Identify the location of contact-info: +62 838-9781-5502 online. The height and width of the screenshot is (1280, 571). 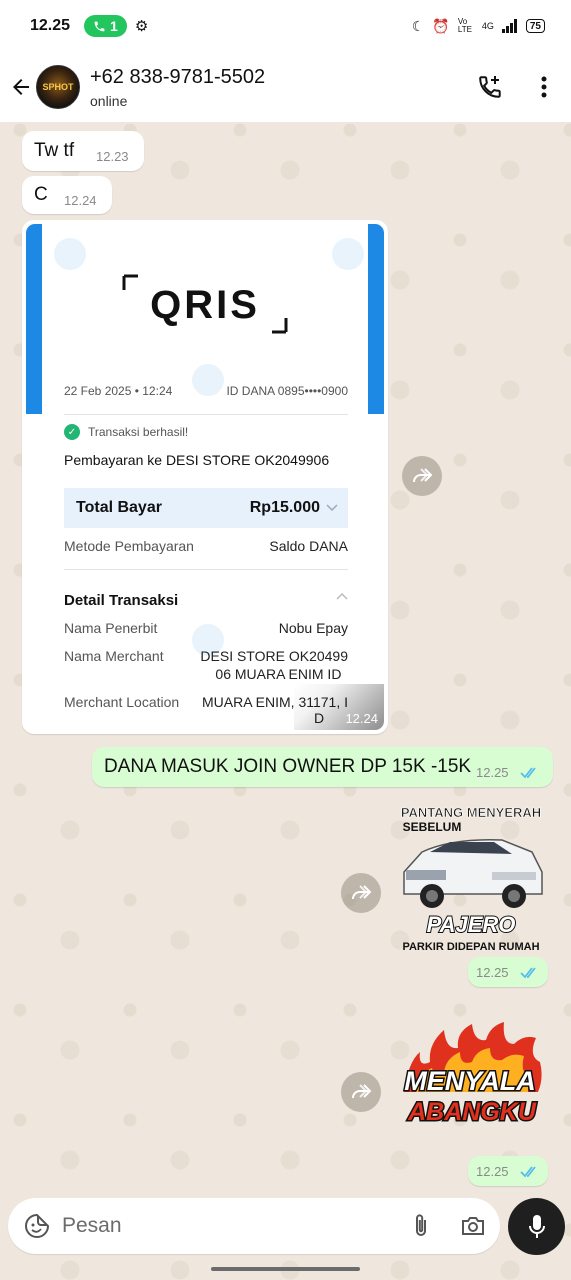
(177, 87).